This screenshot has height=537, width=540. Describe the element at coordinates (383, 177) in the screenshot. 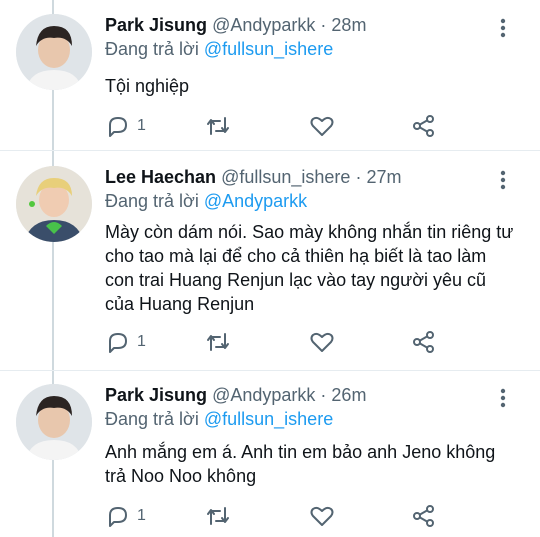

I see `timestamp: 27m` at that location.